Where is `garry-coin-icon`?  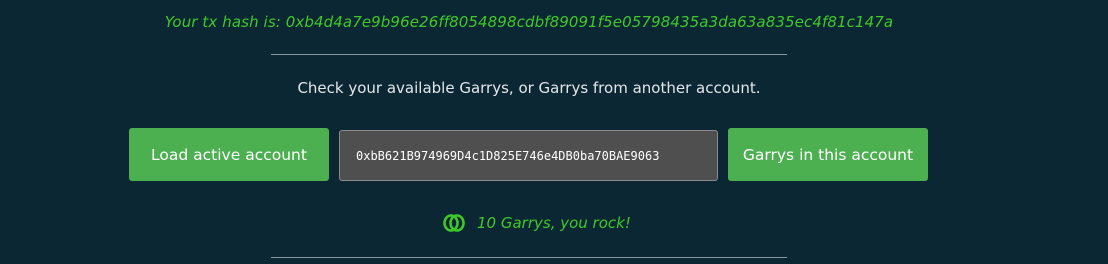 garry-coin-icon is located at coordinates (454, 223).